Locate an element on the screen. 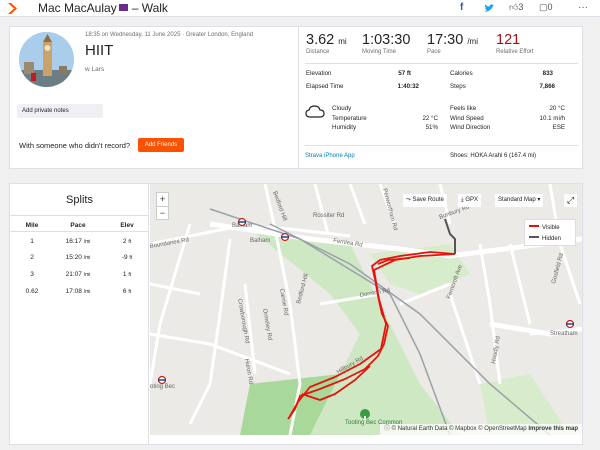  split-elev: -9 is located at coordinates (124, 257).